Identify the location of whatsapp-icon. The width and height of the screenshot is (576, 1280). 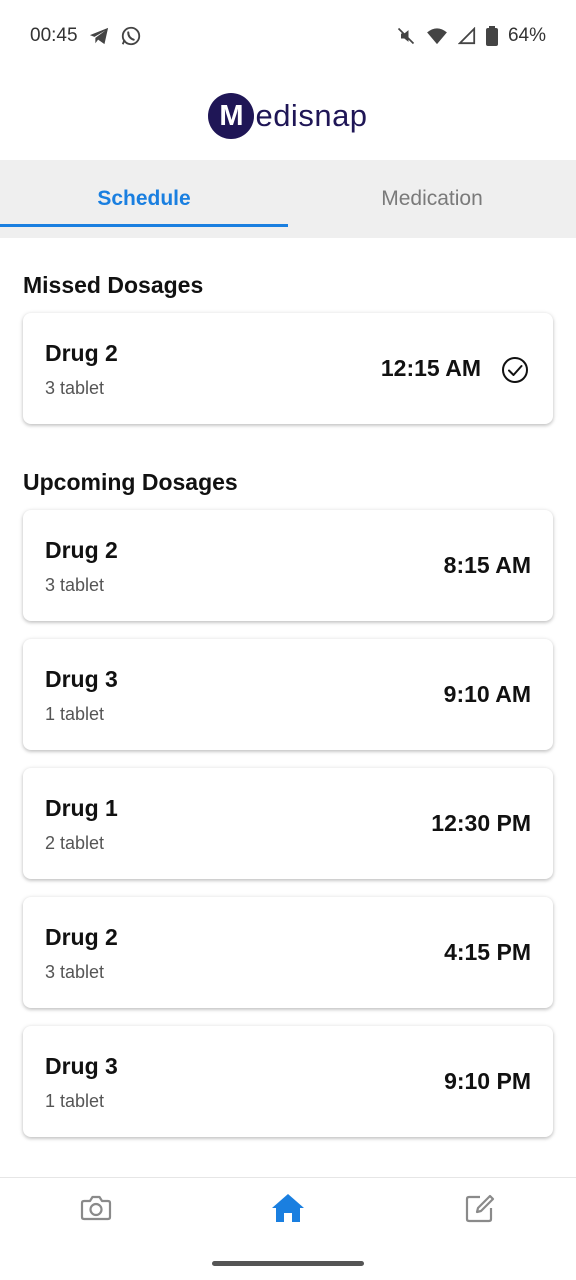
(131, 36).